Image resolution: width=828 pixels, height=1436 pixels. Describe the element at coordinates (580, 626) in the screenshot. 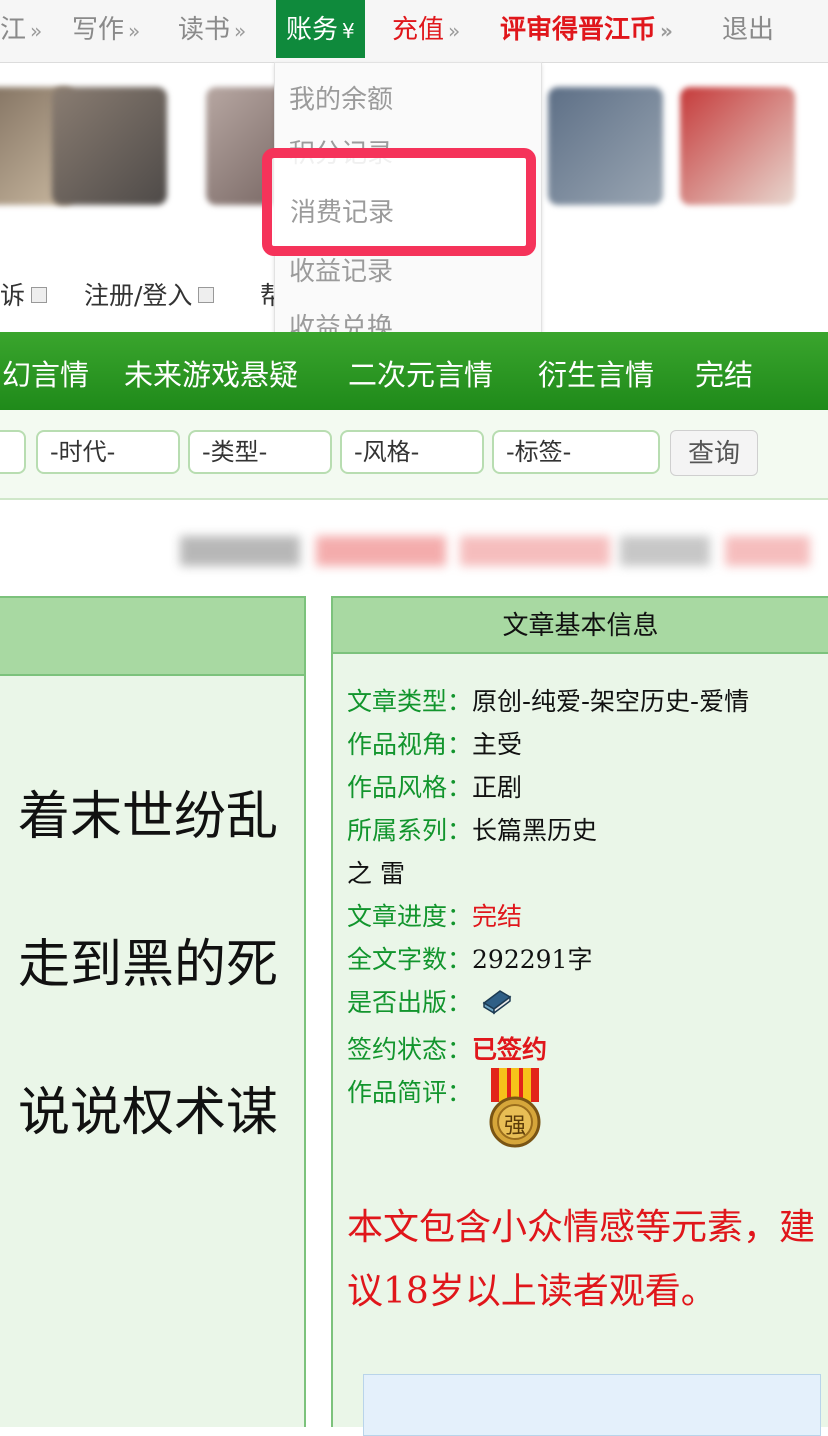

I see `article-info-title: 文章基本信息` at that location.